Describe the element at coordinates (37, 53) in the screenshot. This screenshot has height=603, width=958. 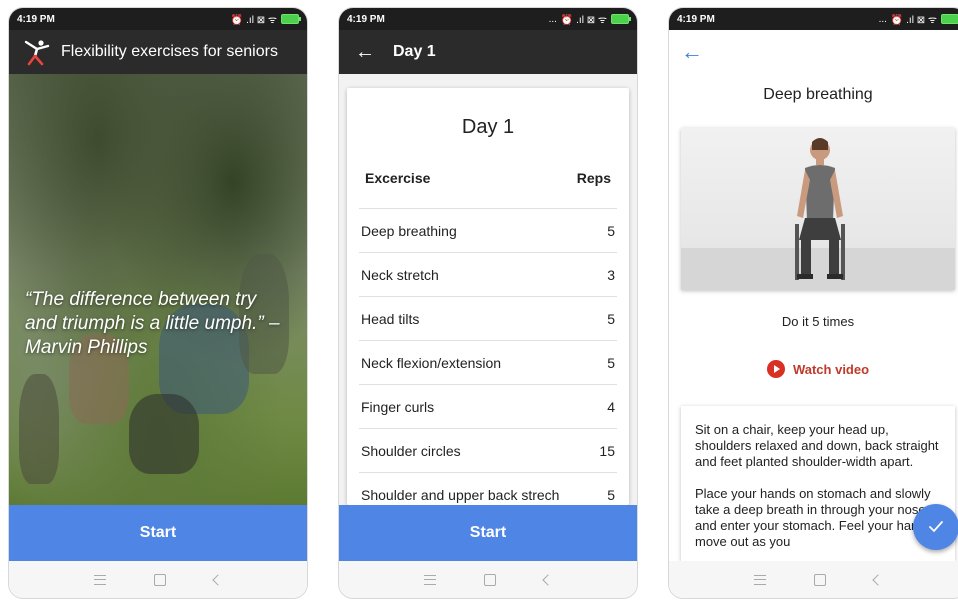
I see `stretching-figure-icon` at that location.